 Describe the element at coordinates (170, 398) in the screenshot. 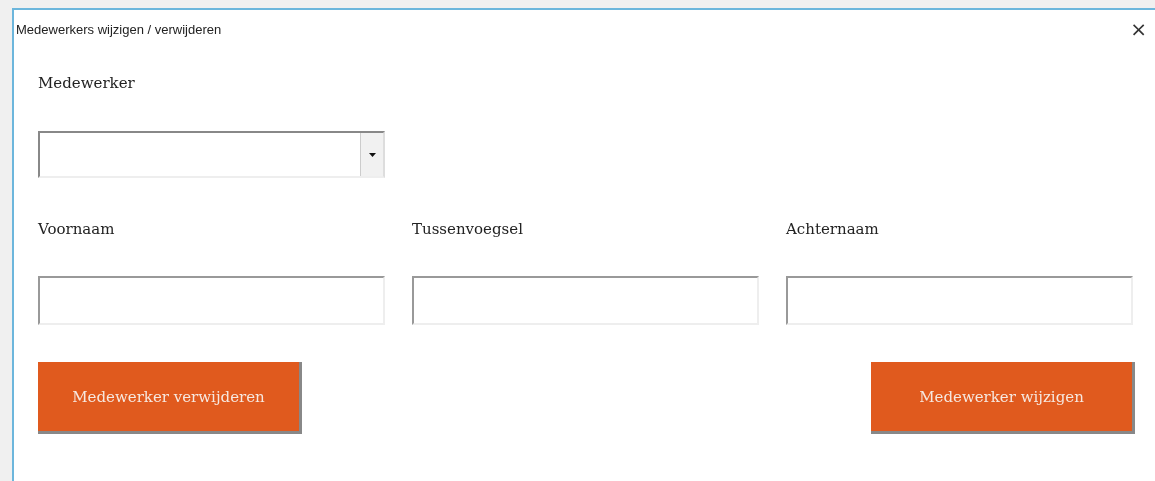

I see `action-button: Medewerker verwijderen` at that location.